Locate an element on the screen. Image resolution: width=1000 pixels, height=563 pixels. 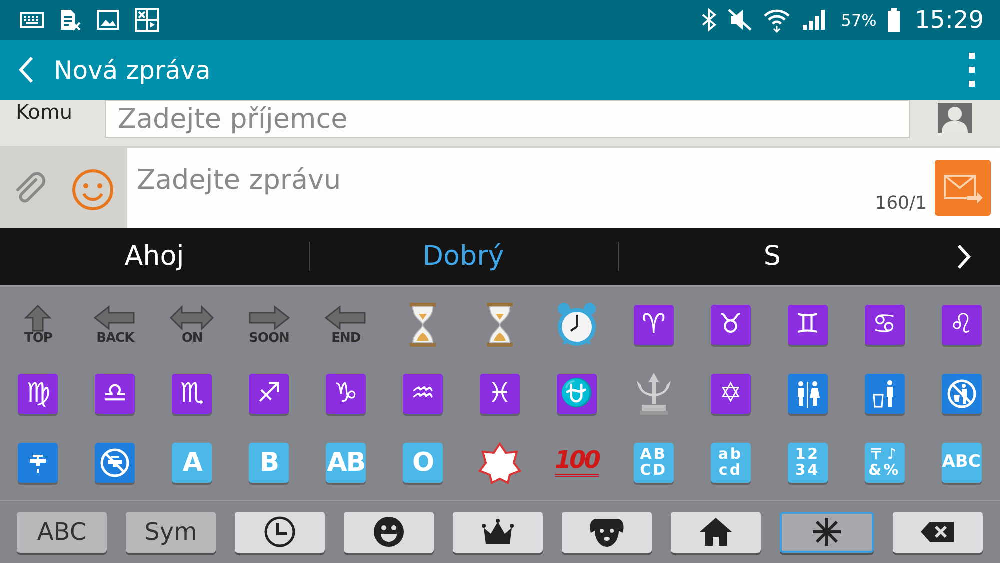
bluetooth-icon is located at coordinates (709, 20).